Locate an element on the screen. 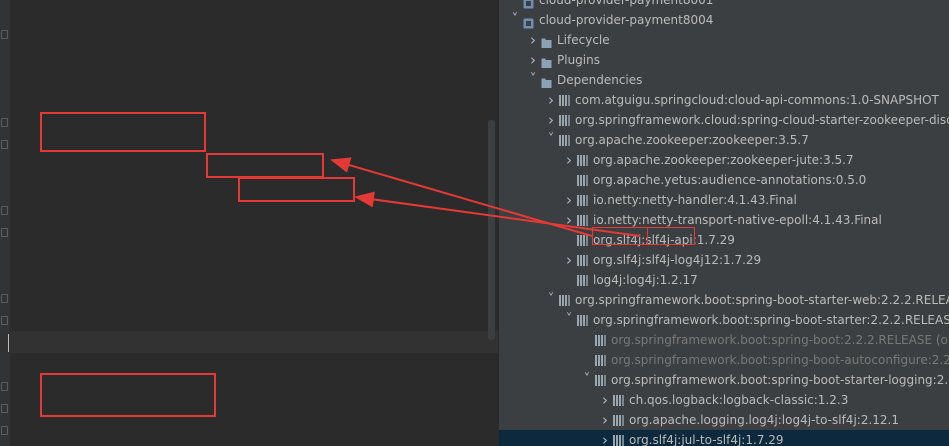 Image resolution: width=949 pixels, height=446 pixels. dependency-tree-node: › org.slf4j:slf4j-log4j12:1.7.29 is located at coordinates (724, 260).